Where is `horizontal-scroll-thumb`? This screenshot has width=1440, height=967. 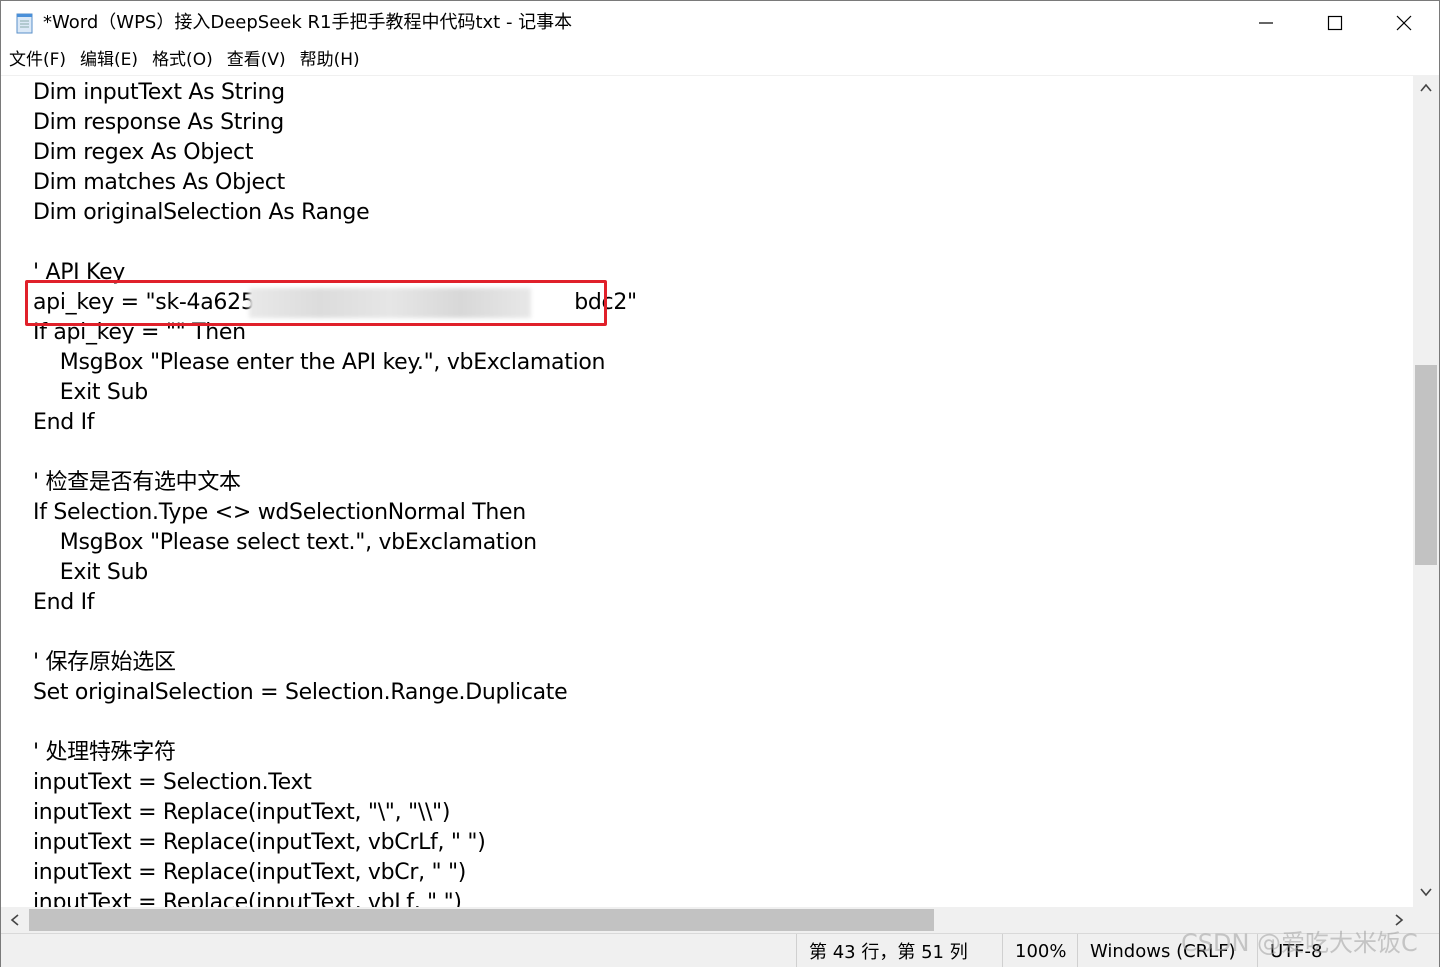
horizontal-scroll-thumb is located at coordinates (481, 920).